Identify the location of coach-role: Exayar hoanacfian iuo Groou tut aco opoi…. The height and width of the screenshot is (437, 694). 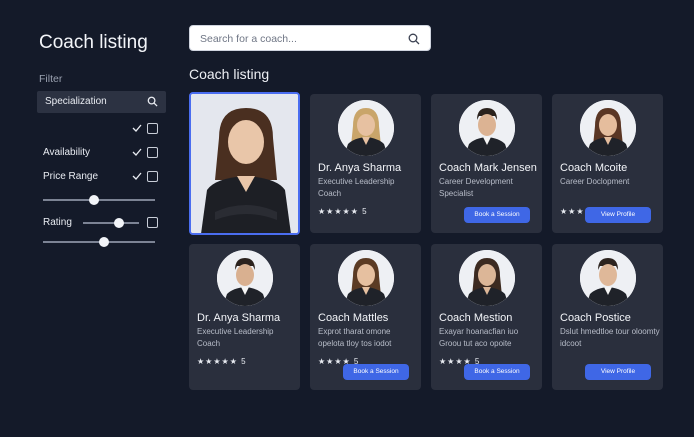
(479, 337).